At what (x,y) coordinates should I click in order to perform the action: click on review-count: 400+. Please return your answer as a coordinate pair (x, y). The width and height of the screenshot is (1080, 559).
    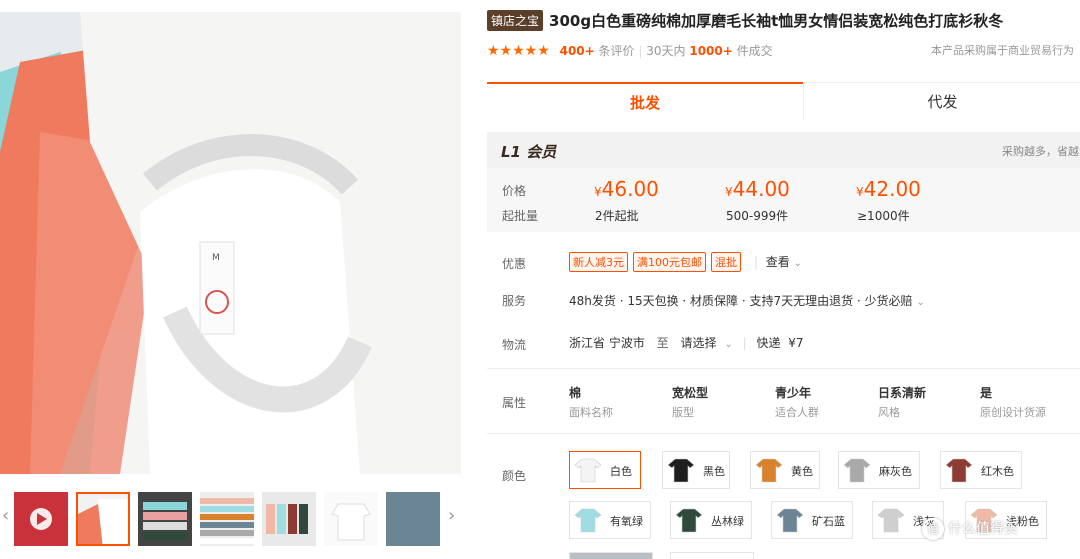
    Looking at the image, I should click on (577, 51).